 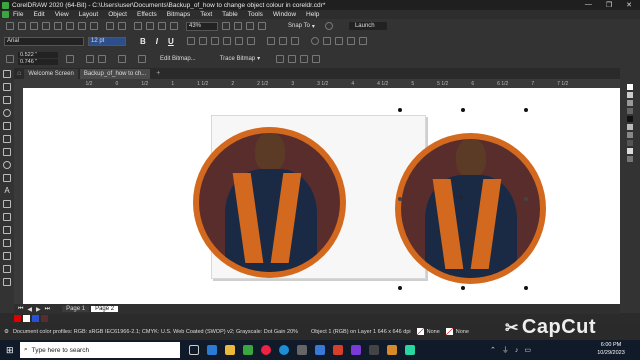 I want to click on export-icon, so click(x=162, y=26).